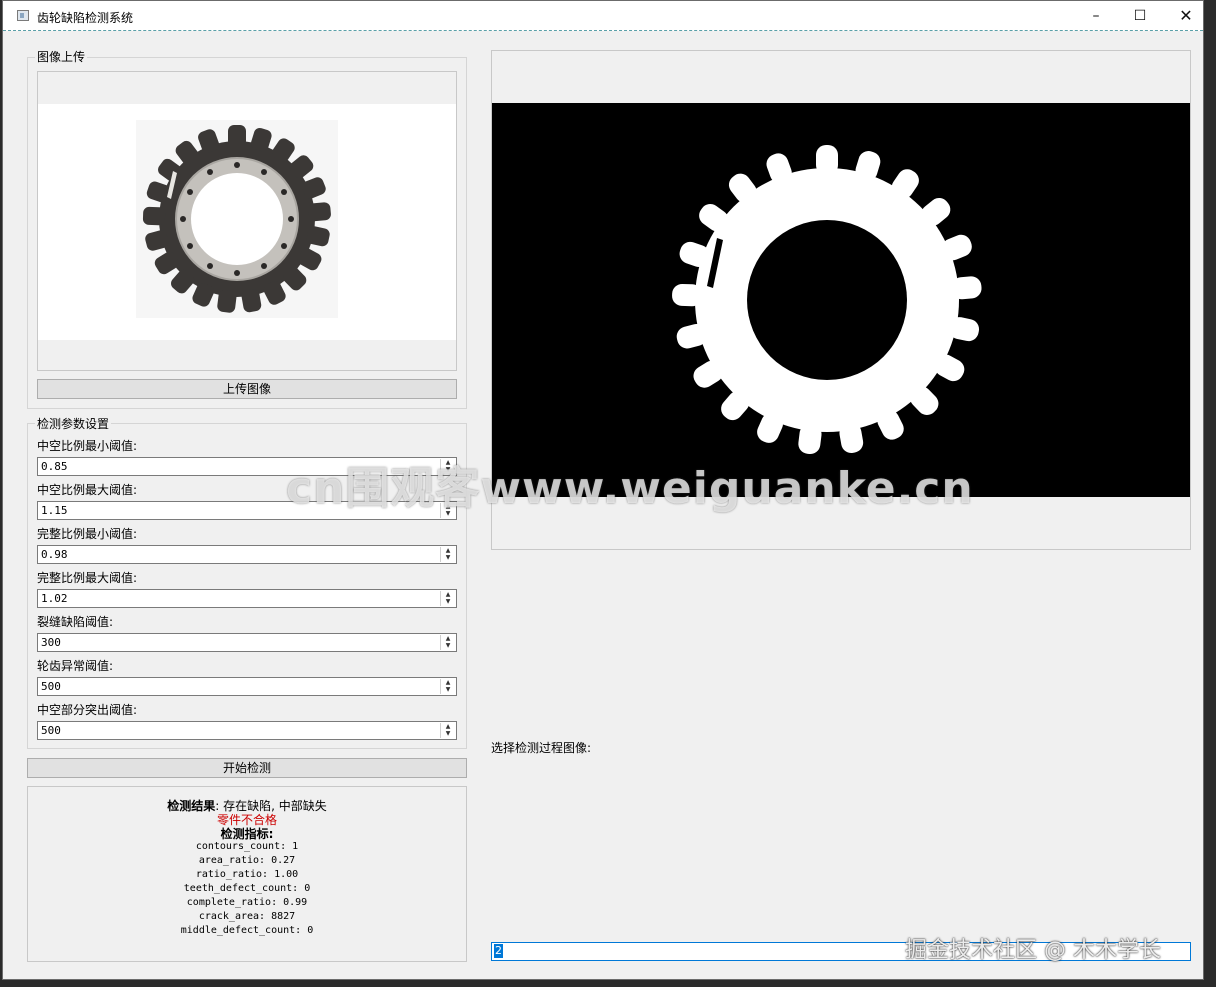 This screenshot has width=1216, height=987. Describe the element at coordinates (87, 534) in the screenshot. I see `param-label-complete-min: 完整比例最小阈值:` at that location.